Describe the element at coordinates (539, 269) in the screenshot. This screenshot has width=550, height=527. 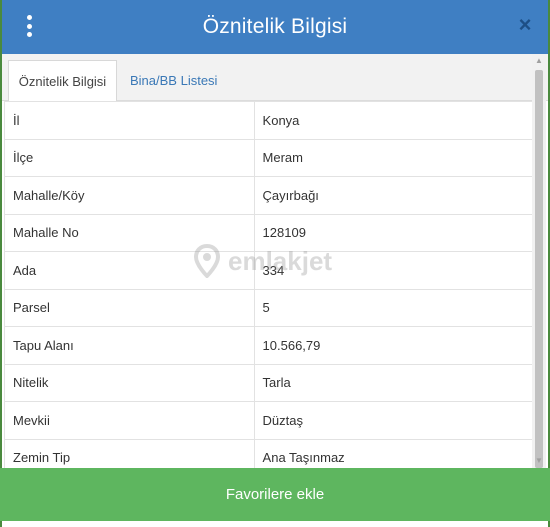
I see `scrollbar-thumb` at that location.